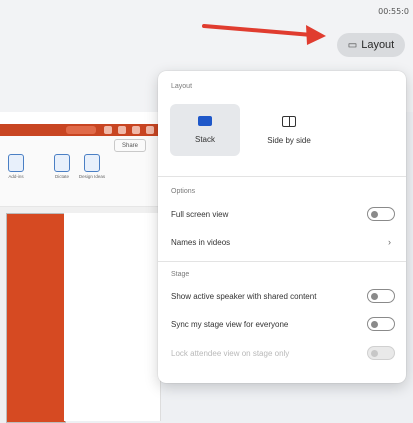  I want to click on show-active-speaker-toggle, so click(381, 296).